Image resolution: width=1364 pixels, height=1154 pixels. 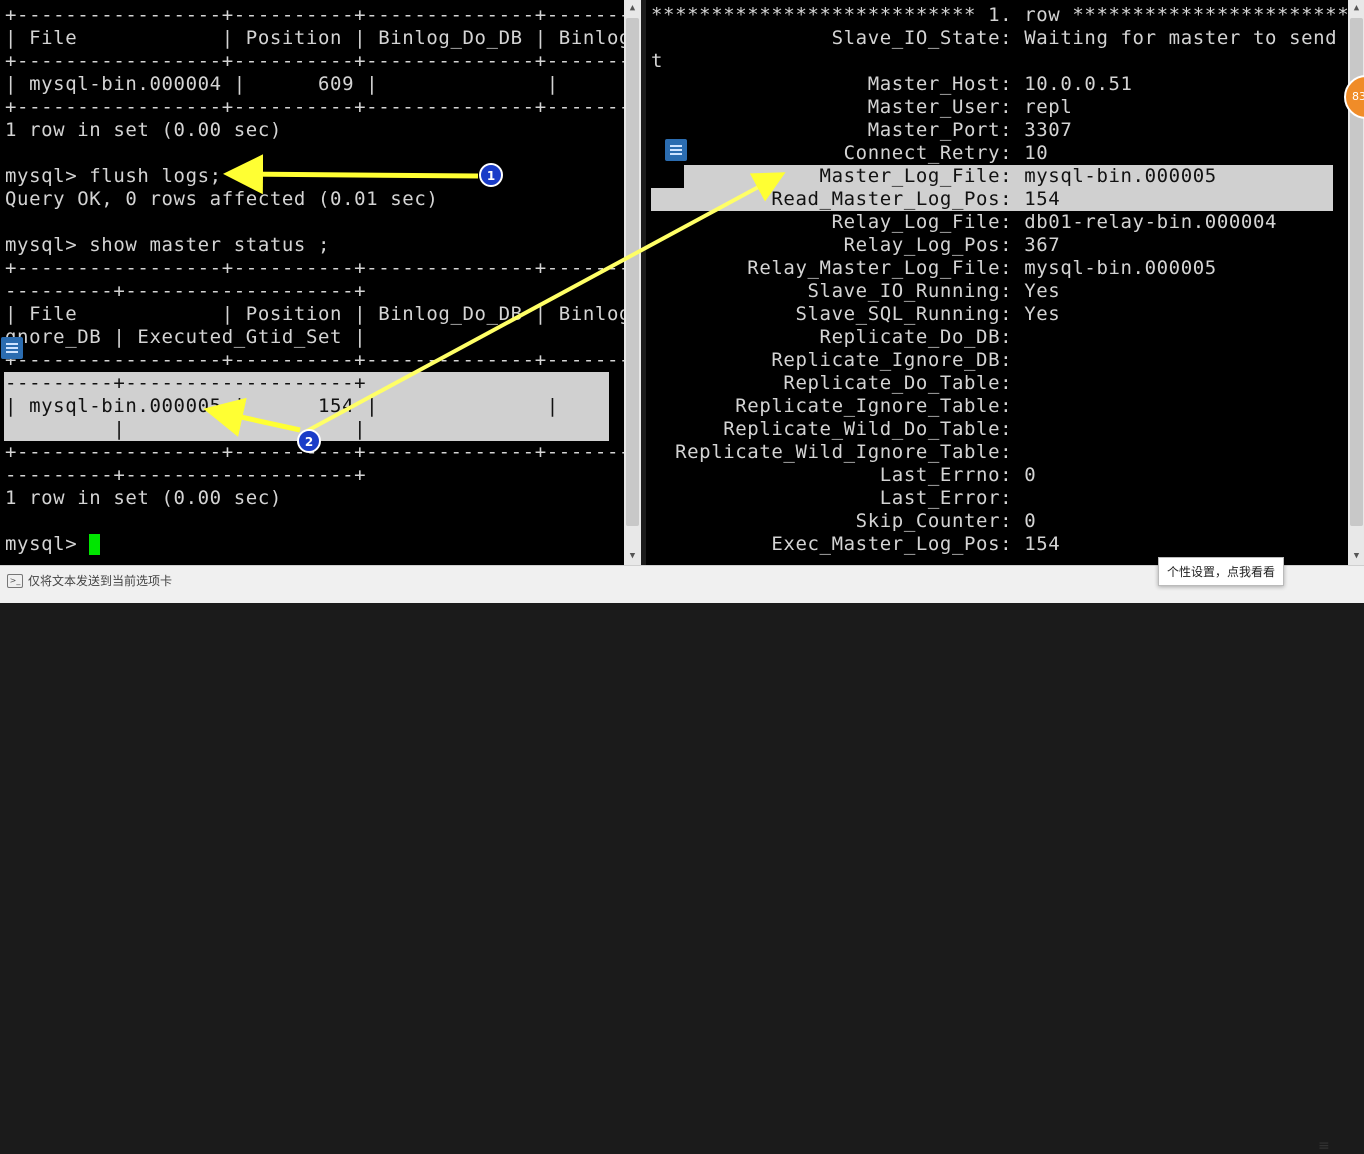 What do you see at coordinates (657, 61) in the screenshot?
I see `terminal-line: t` at bounding box center [657, 61].